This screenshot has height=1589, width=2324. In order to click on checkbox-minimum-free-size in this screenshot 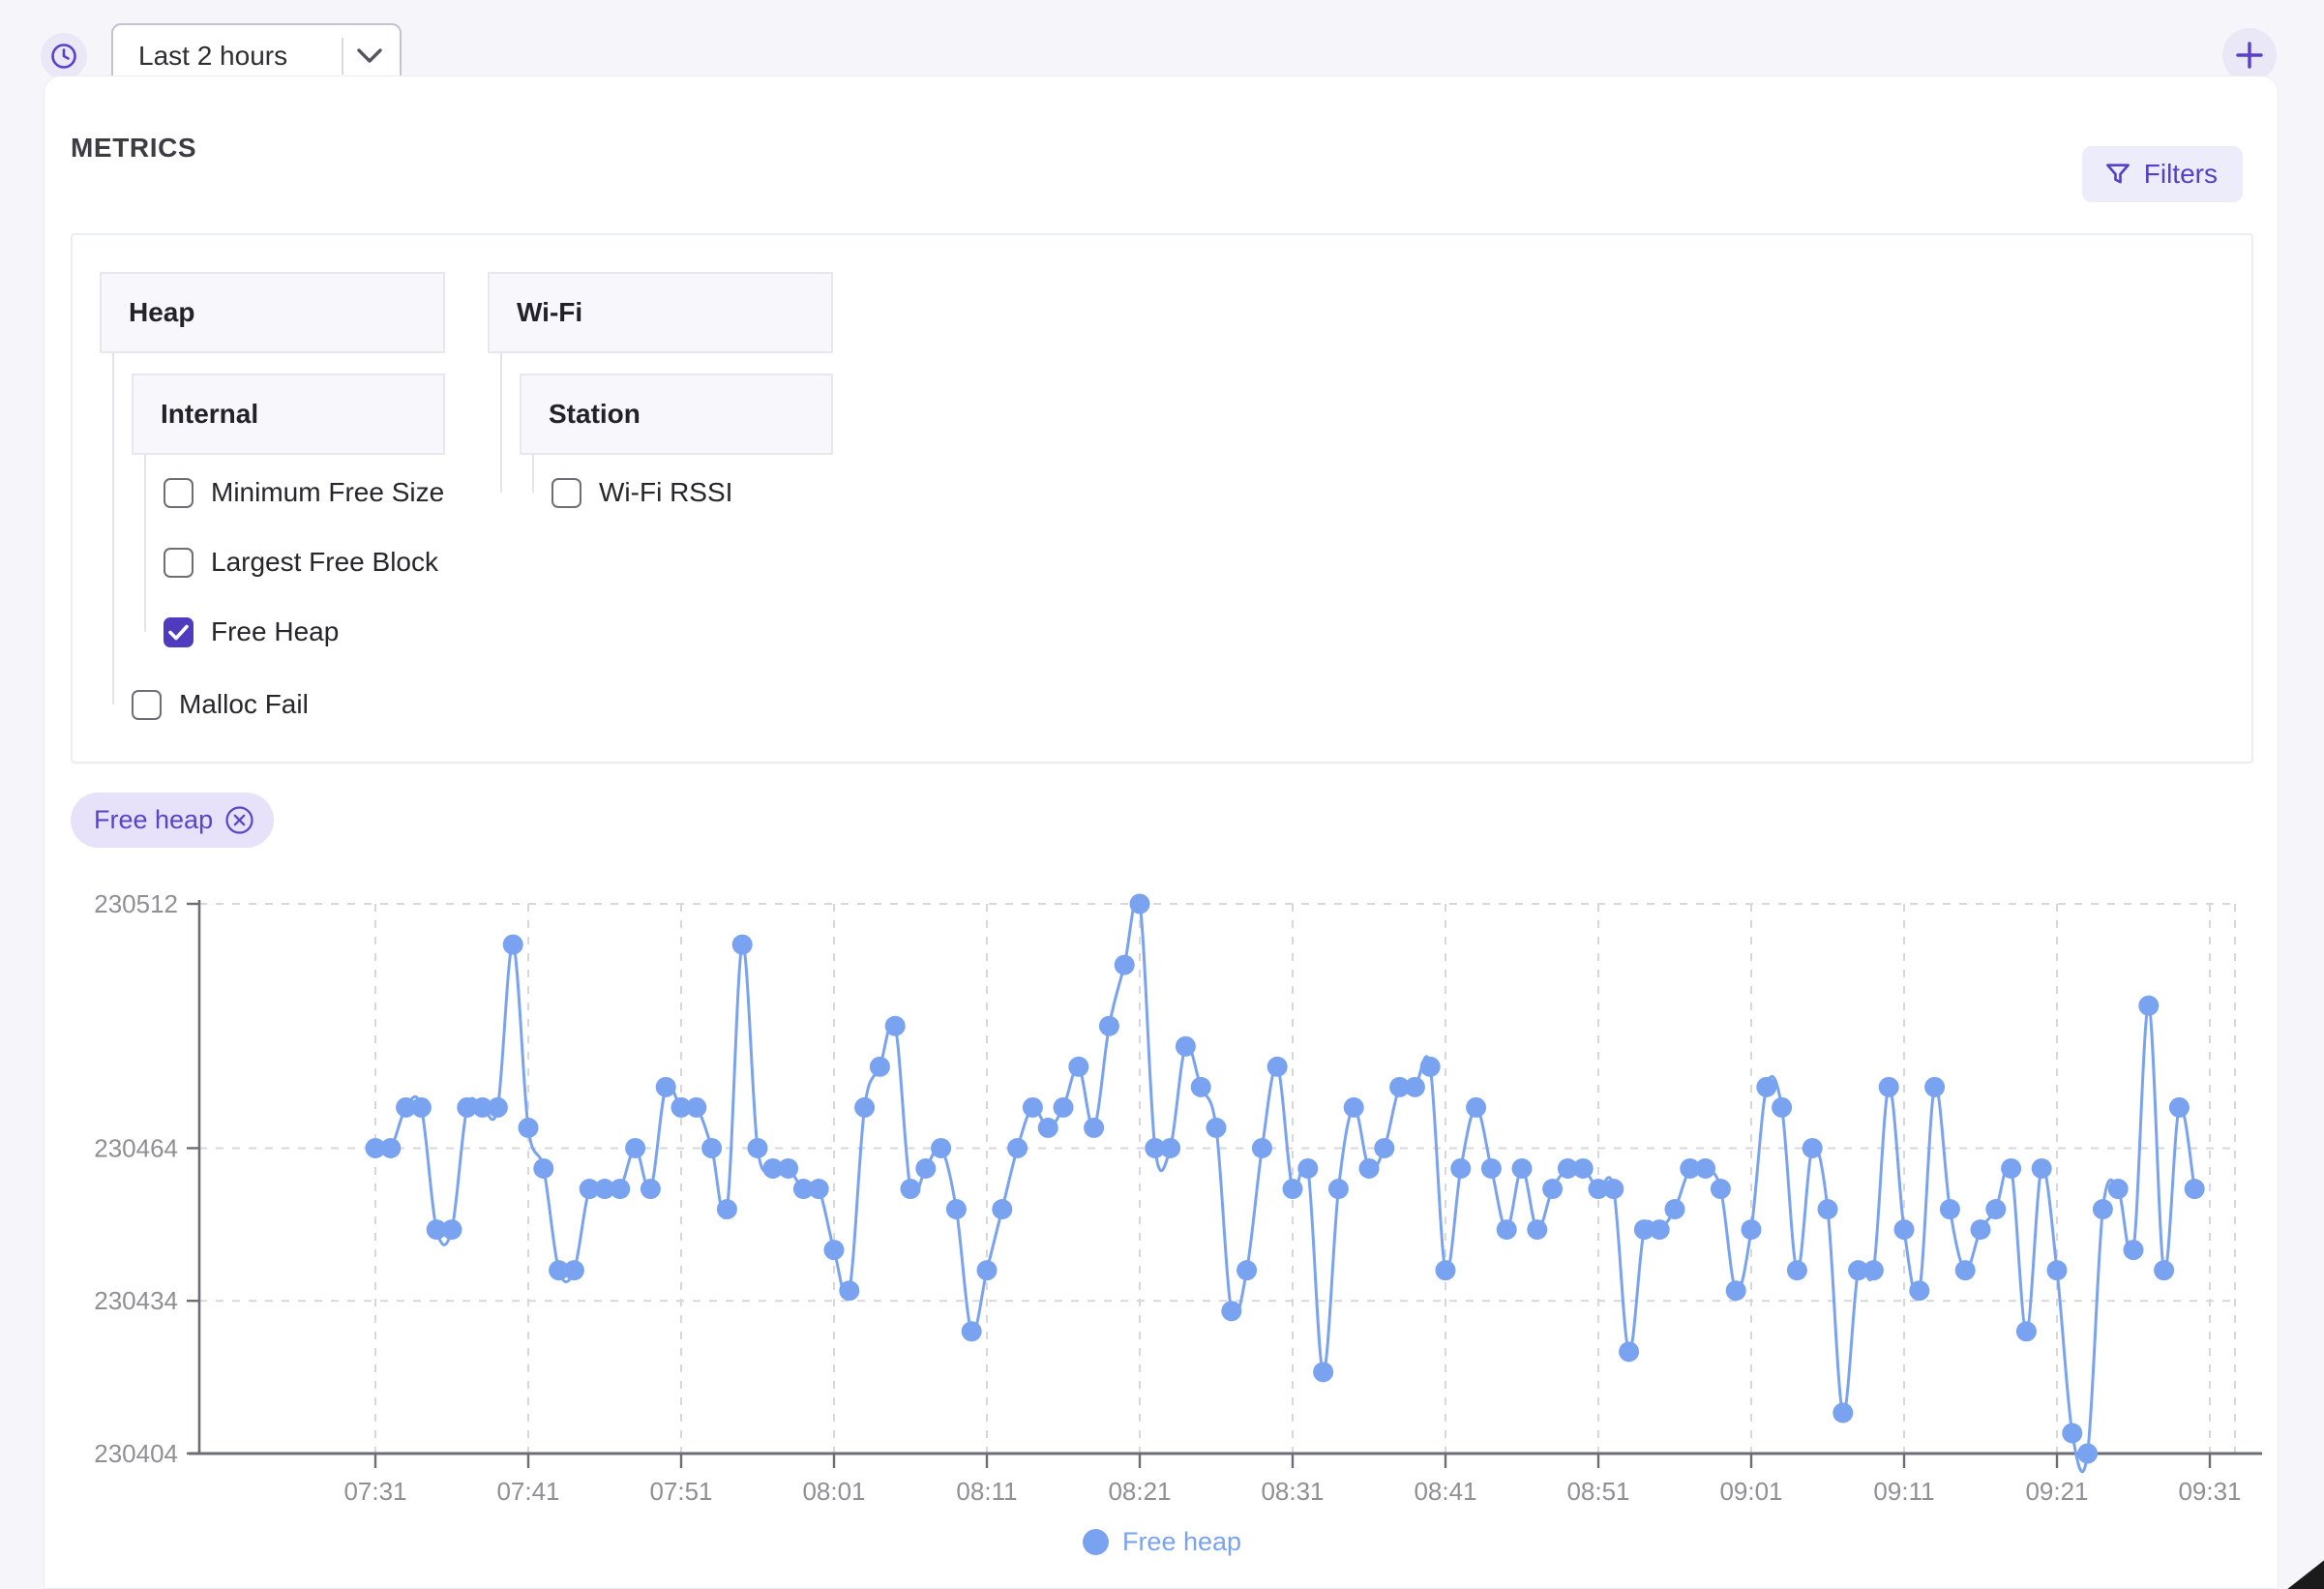, I will do `click(179, 493)`.